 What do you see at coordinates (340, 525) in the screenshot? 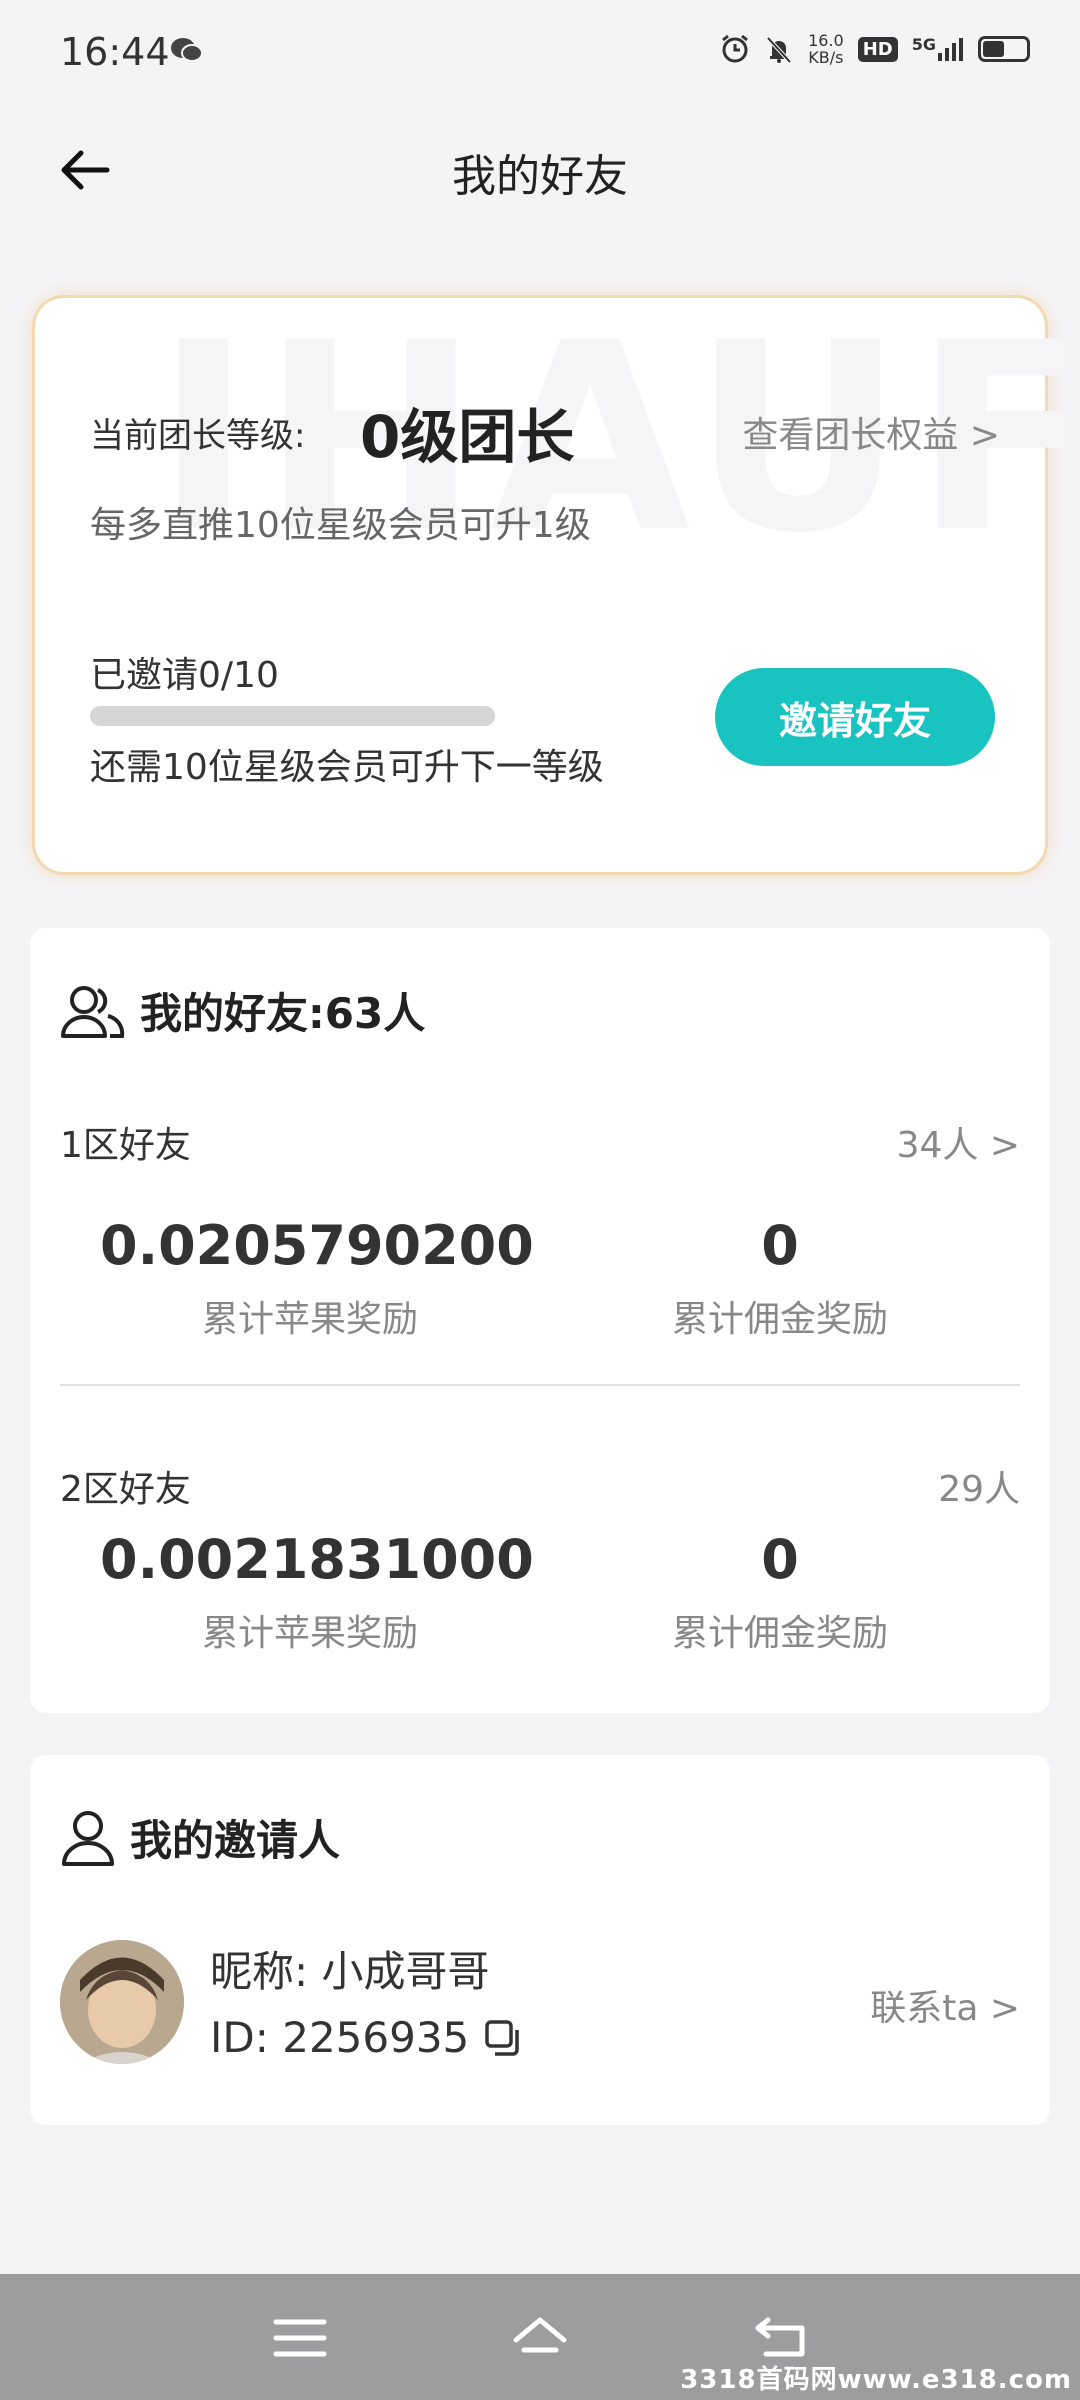
I see `level-hint: 每多直推10位星级会员可升1级` at bounding box center [340, 525].